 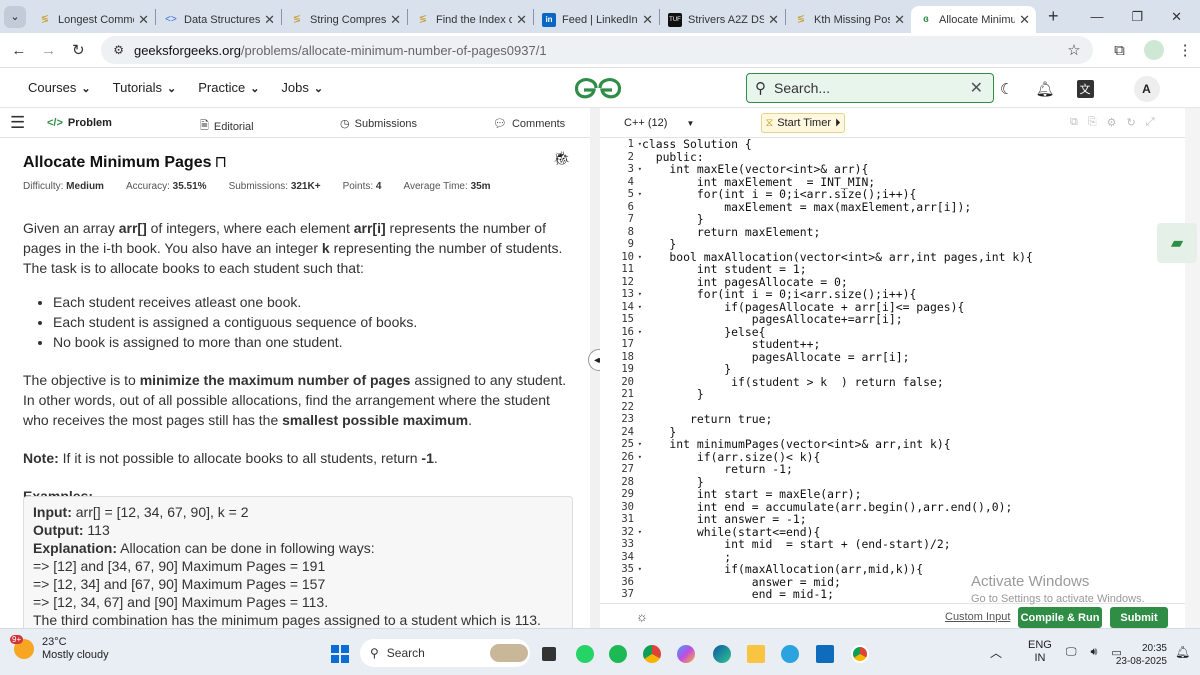 I want to click on store-icon, so click(x=825, y=654).